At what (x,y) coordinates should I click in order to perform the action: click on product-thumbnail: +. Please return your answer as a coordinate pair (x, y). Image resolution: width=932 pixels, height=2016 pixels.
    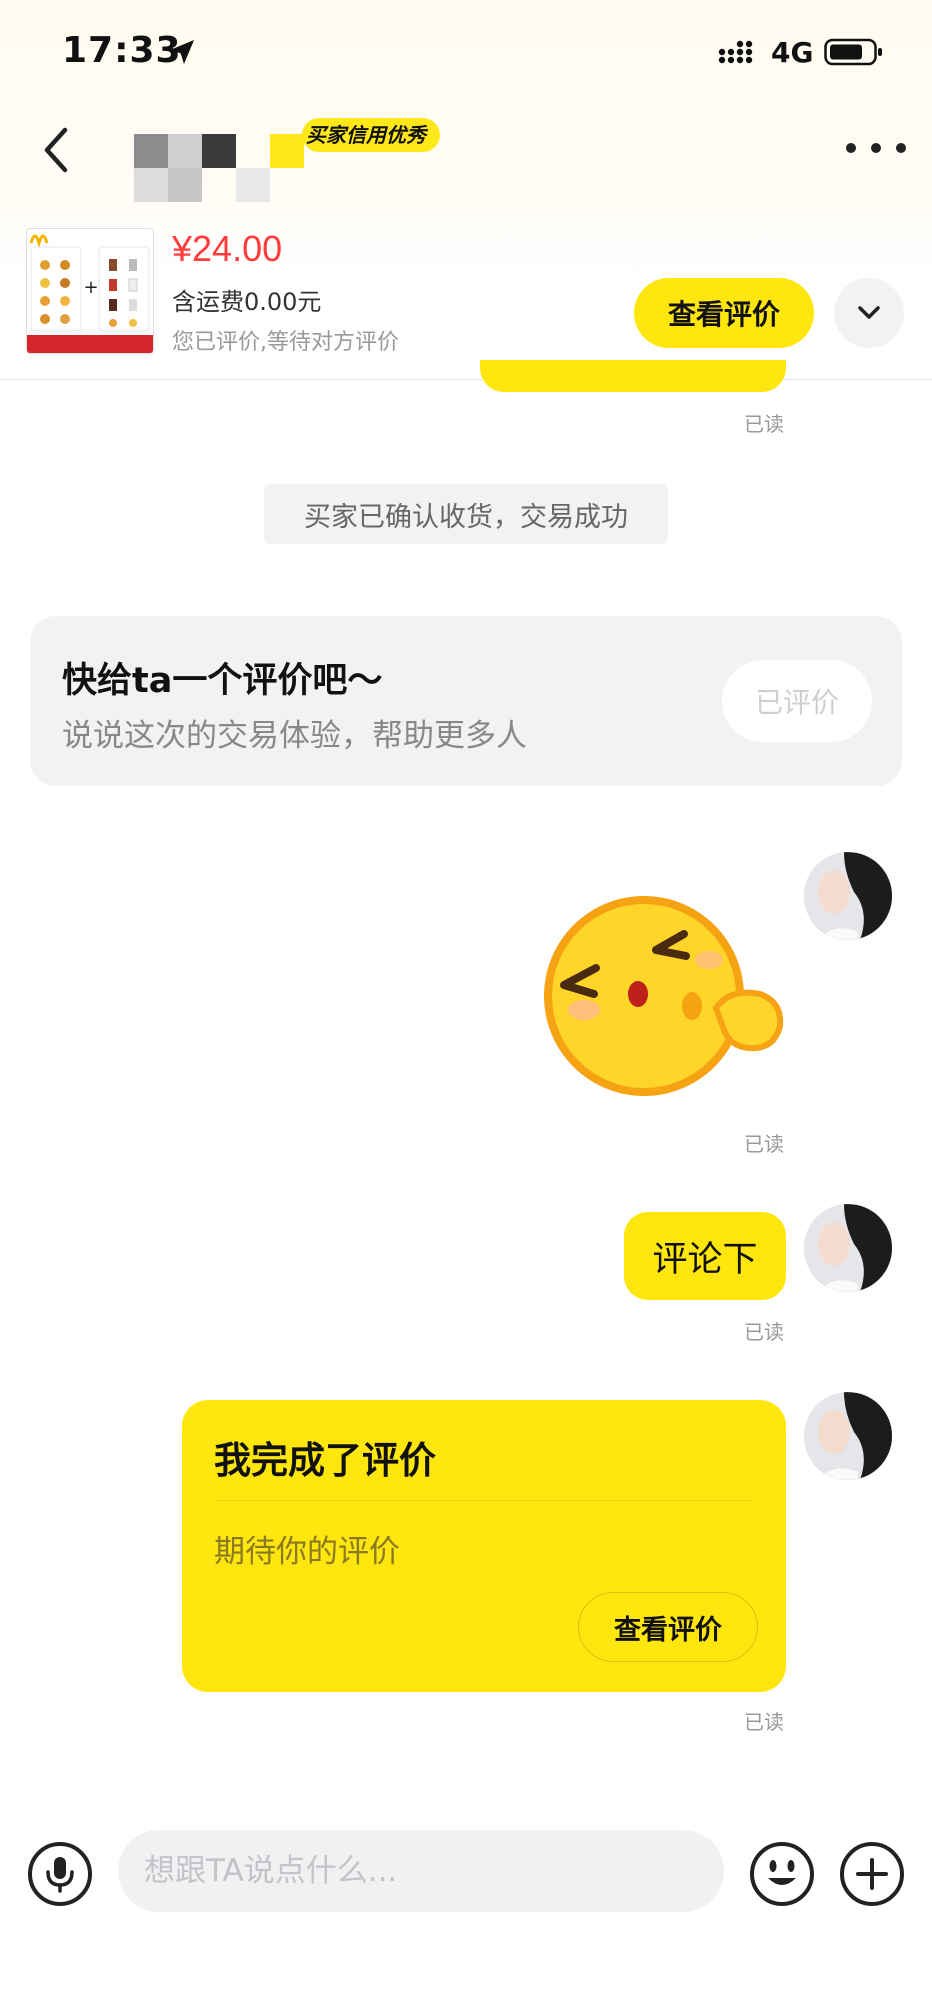
    Looking at the image, I should click on (90, 291).